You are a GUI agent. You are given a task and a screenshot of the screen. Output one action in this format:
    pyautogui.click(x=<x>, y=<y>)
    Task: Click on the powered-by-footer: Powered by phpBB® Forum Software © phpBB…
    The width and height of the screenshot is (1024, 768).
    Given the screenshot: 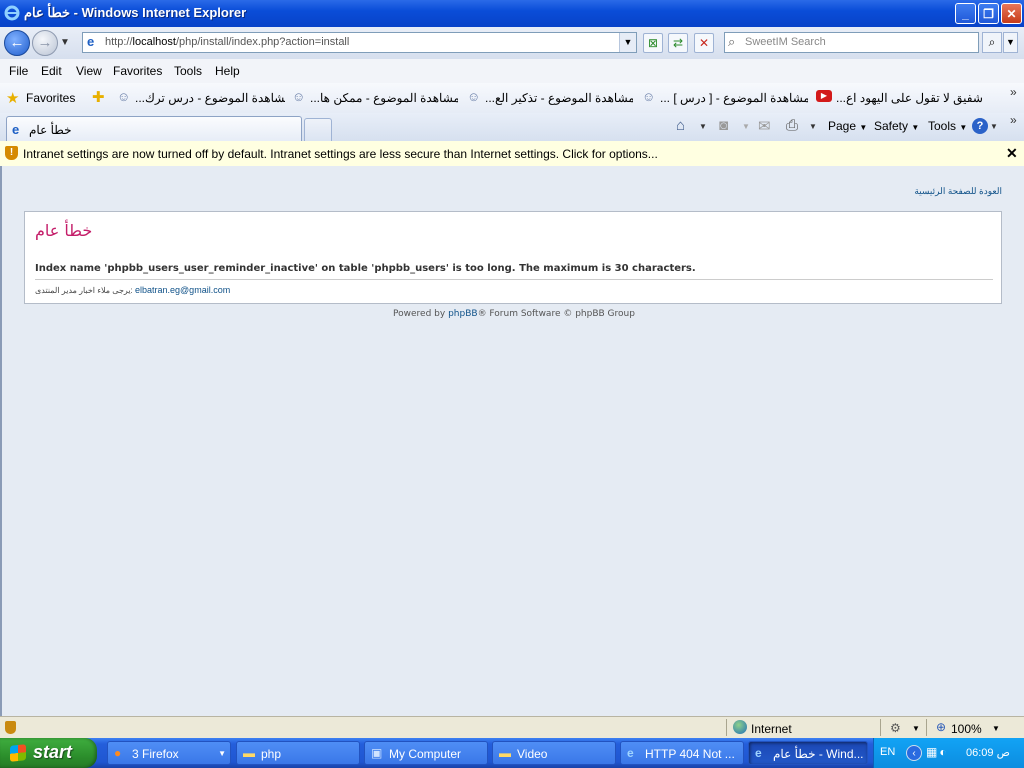 What is the action you would take?
    pyautogui.click(x=514, y=314)
    